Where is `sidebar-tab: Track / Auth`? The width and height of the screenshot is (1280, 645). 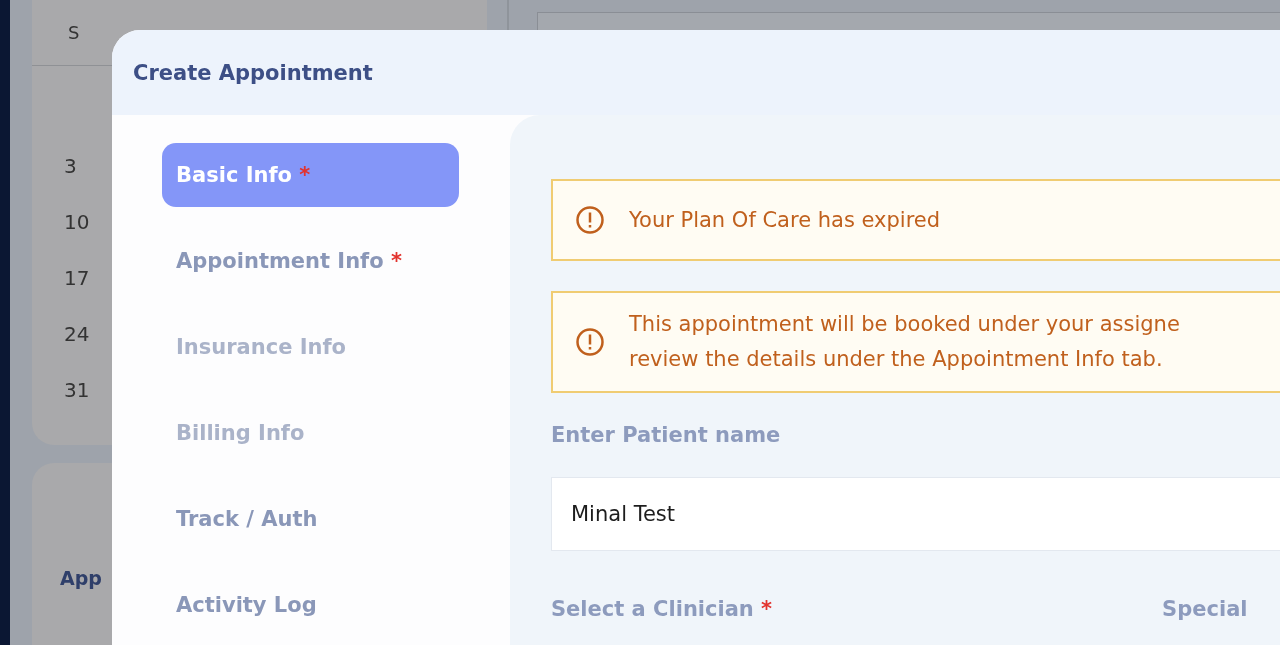 sidebar-tab: Track / Auth is located at coordinates (310, 519).